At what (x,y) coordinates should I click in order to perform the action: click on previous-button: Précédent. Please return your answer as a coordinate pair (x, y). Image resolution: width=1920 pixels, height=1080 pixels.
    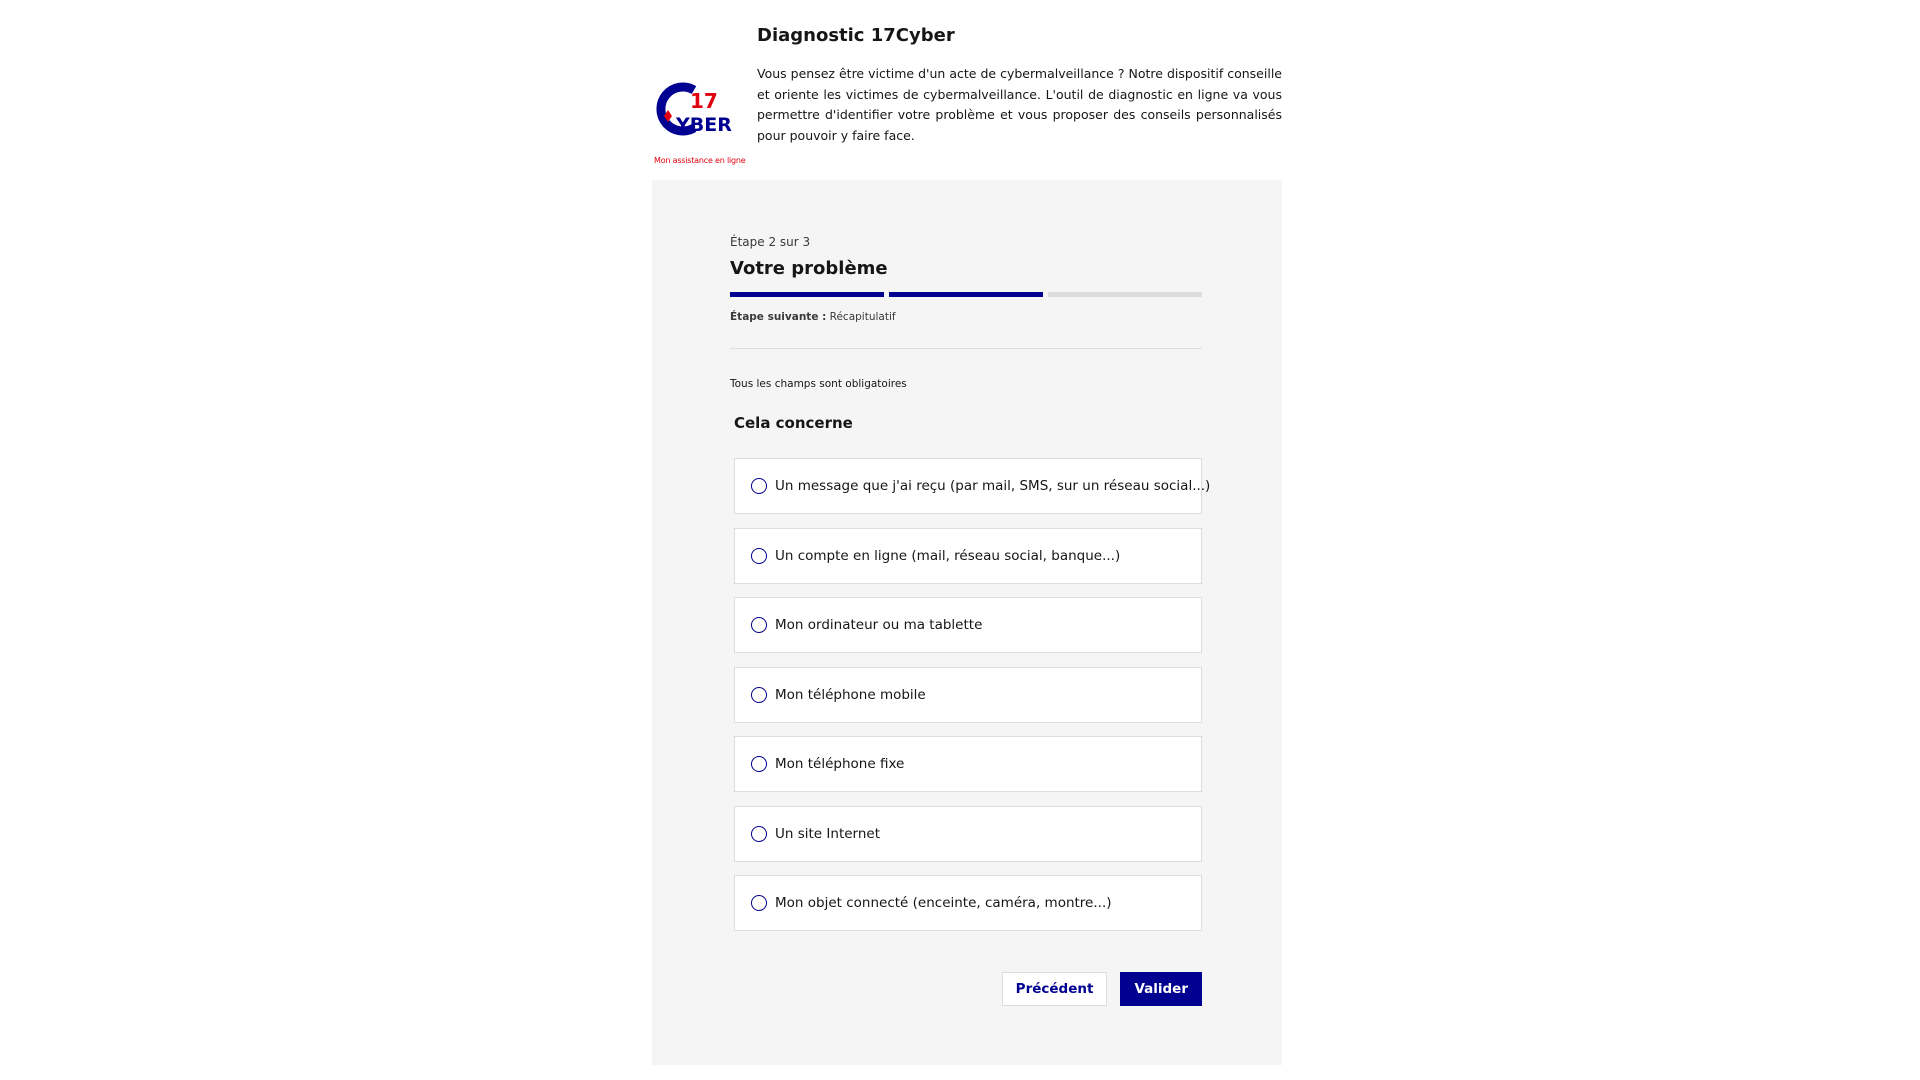
    Looking at the image, I should click on (1054, 989).